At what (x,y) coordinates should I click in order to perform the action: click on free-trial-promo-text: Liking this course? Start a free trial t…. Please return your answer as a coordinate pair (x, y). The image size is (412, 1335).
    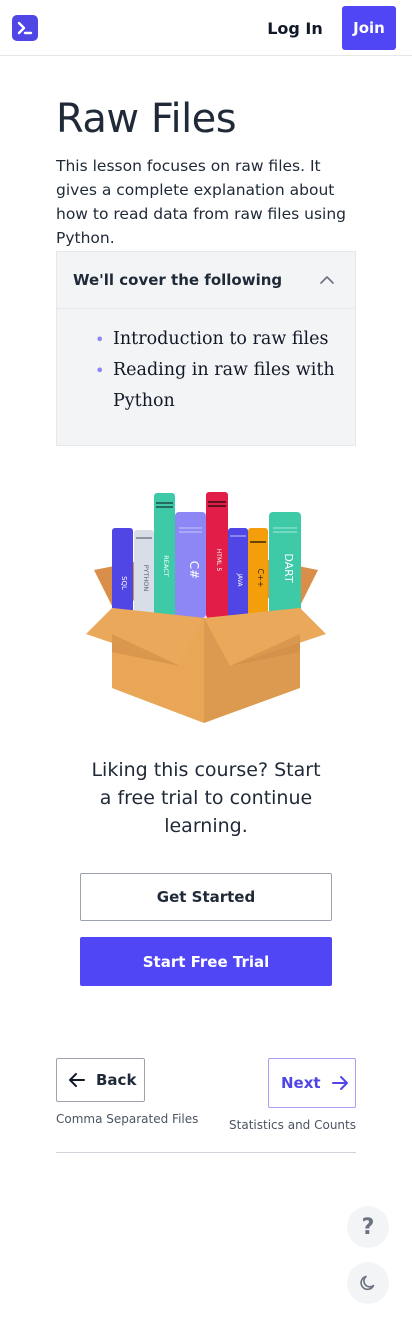
    Looking at the image, I should click on (206, 798).